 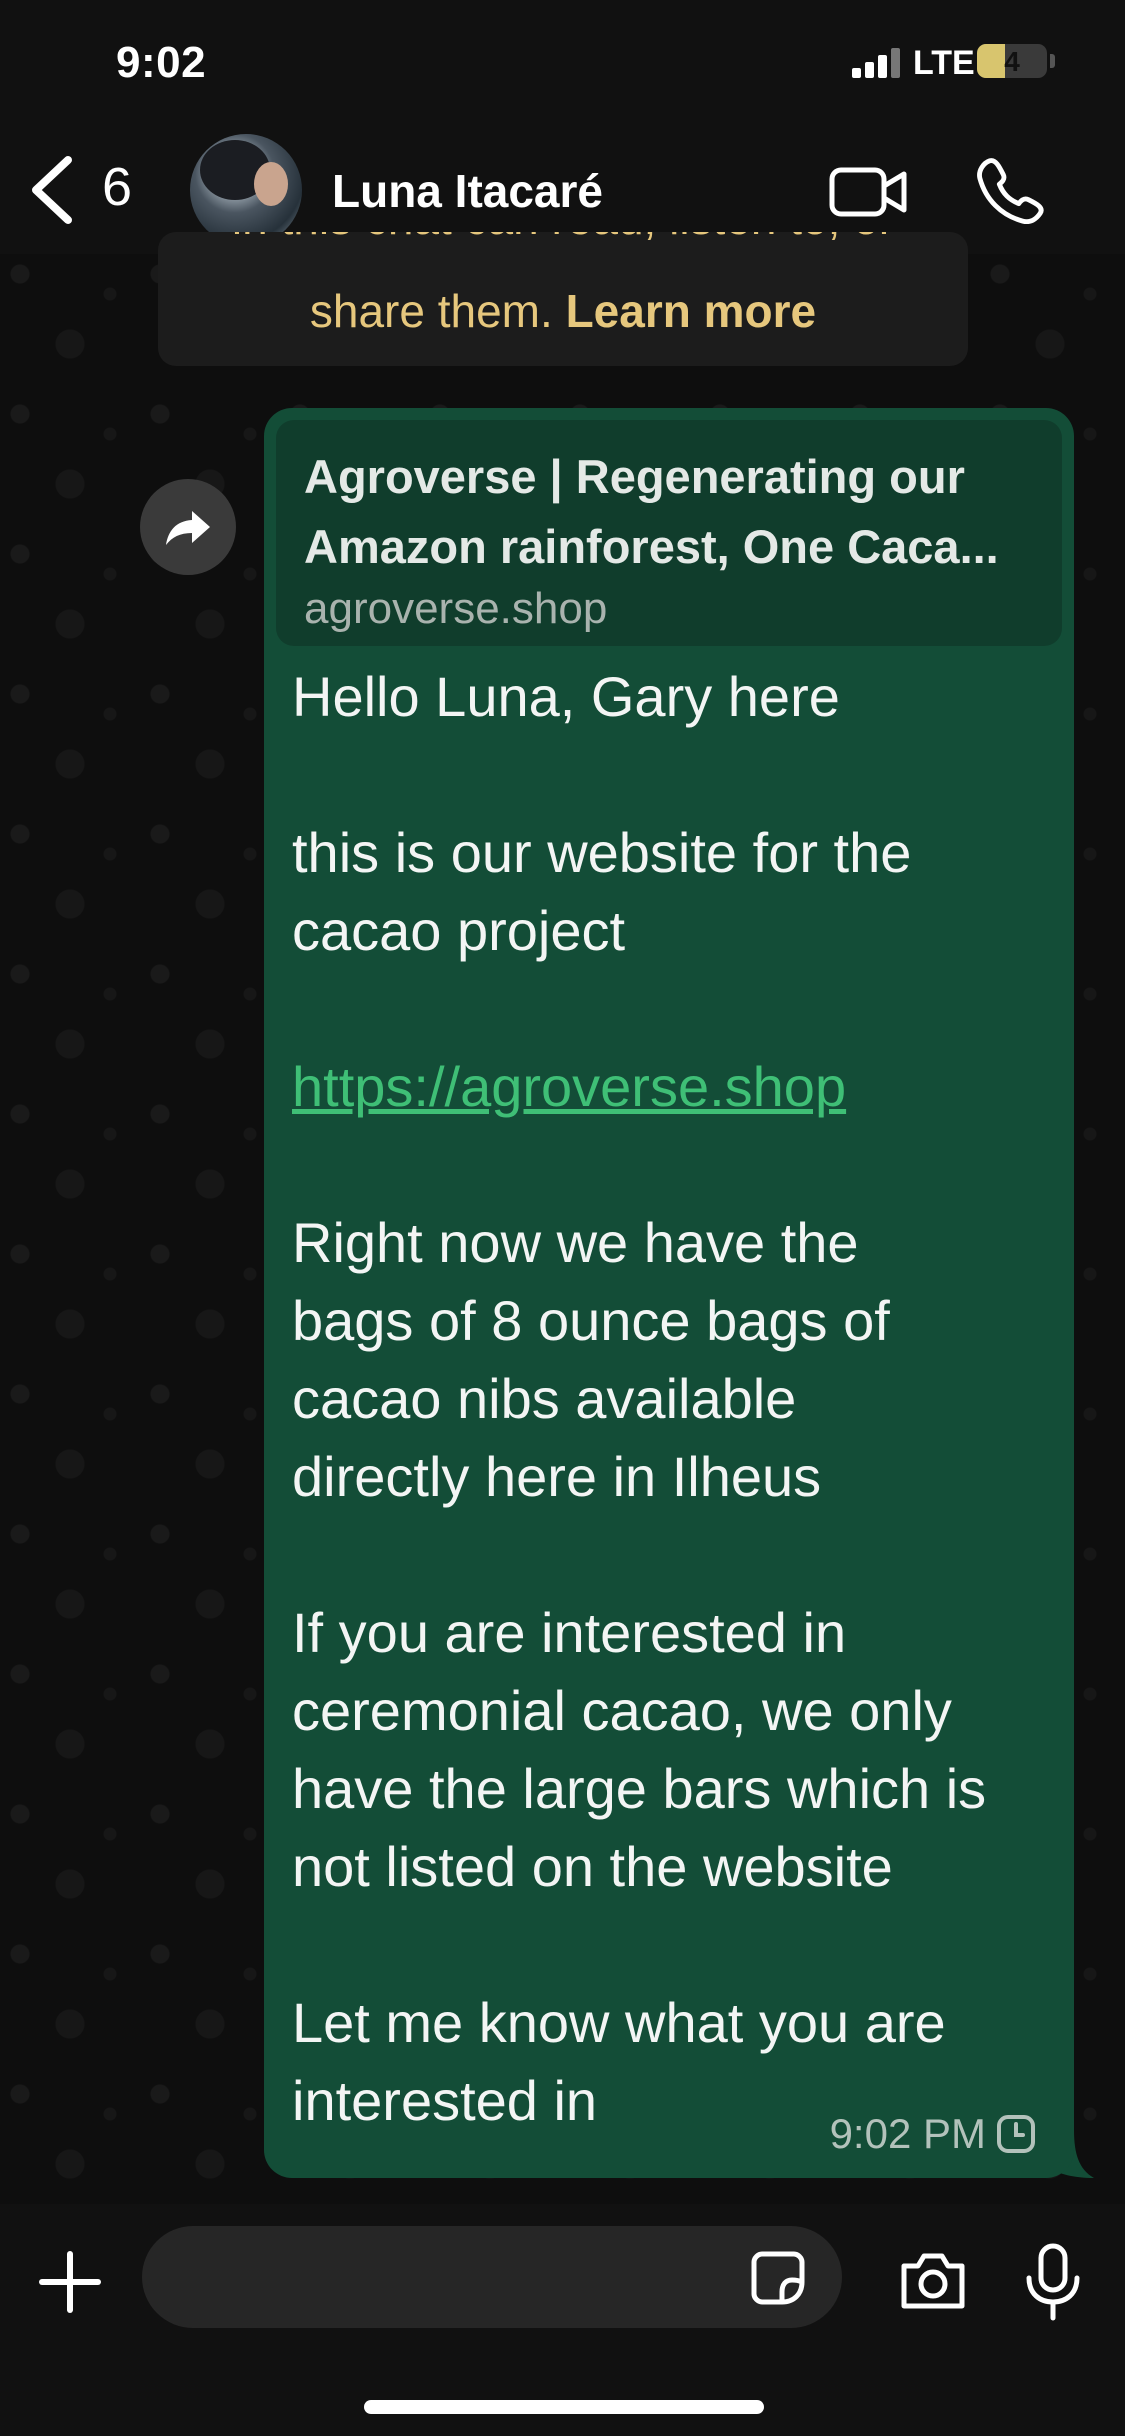 I want to click on unread-count: 6, so click(x=117, y=187).